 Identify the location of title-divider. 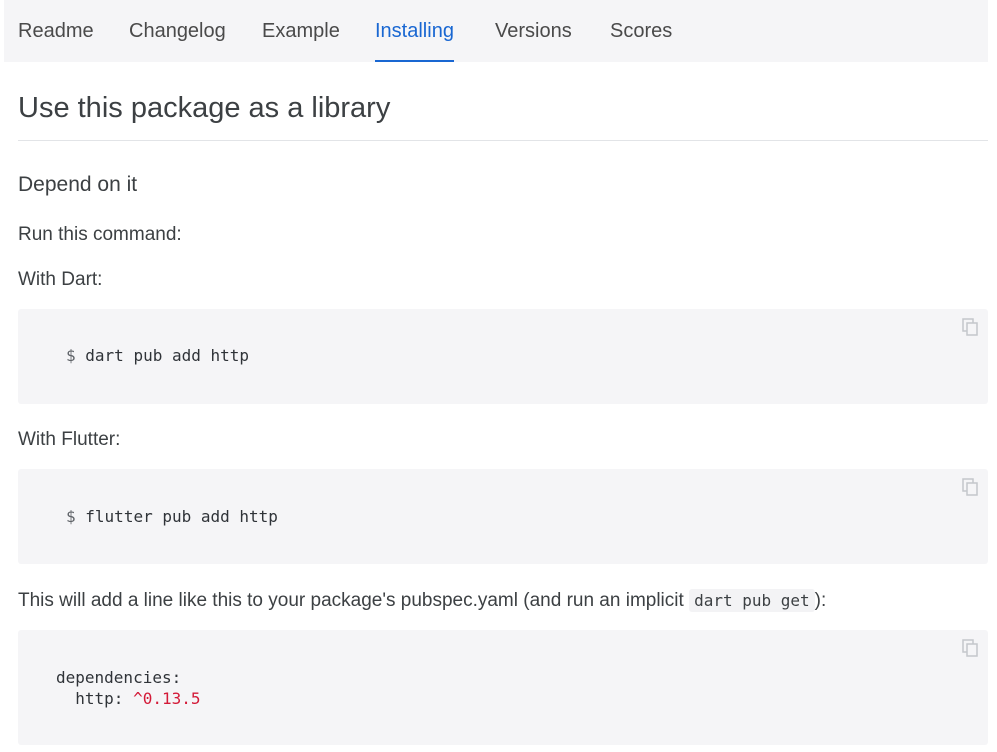
(503, 140).